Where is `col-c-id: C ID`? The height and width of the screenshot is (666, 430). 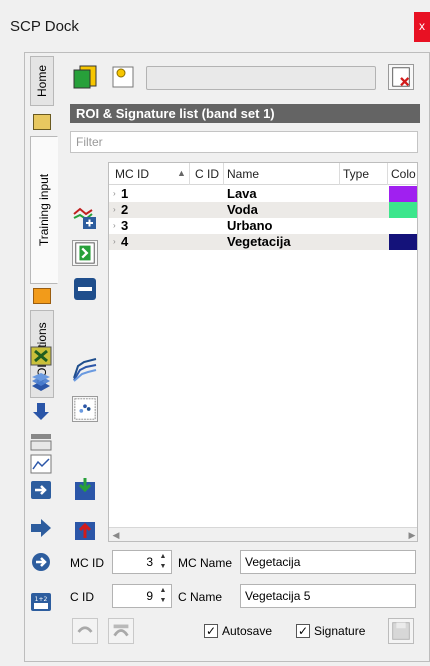
col-c-id: C ID is located at coordinates (207, 174).